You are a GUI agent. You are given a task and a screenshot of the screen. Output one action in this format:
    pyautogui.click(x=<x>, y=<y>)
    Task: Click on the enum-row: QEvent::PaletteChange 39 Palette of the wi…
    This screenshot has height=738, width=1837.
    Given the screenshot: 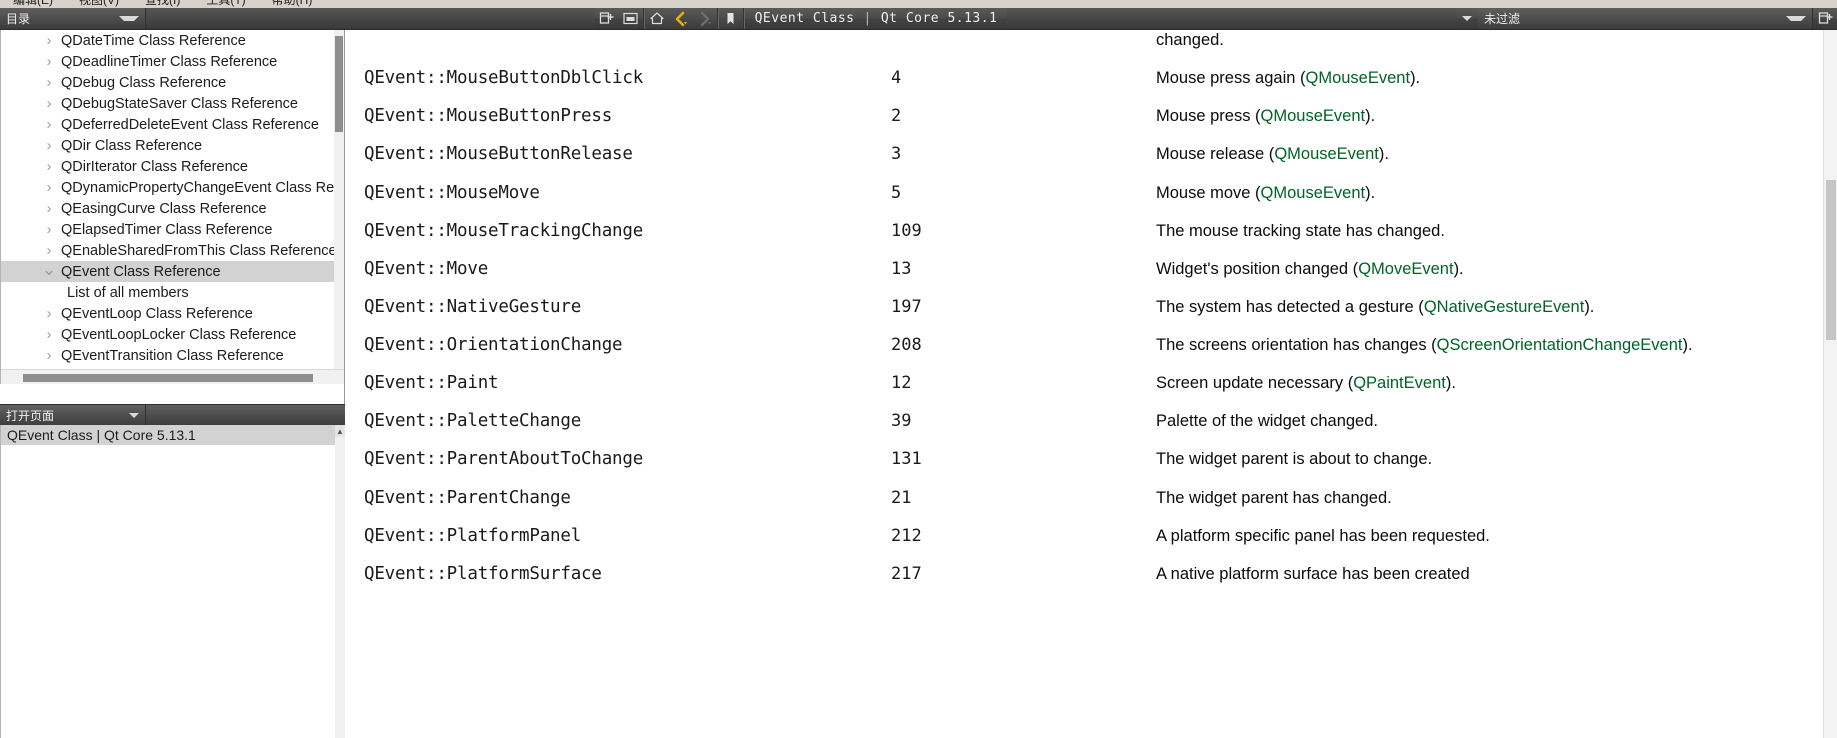 What is the action you would take?
    pyautogui.click(x=1084, y=424)
    